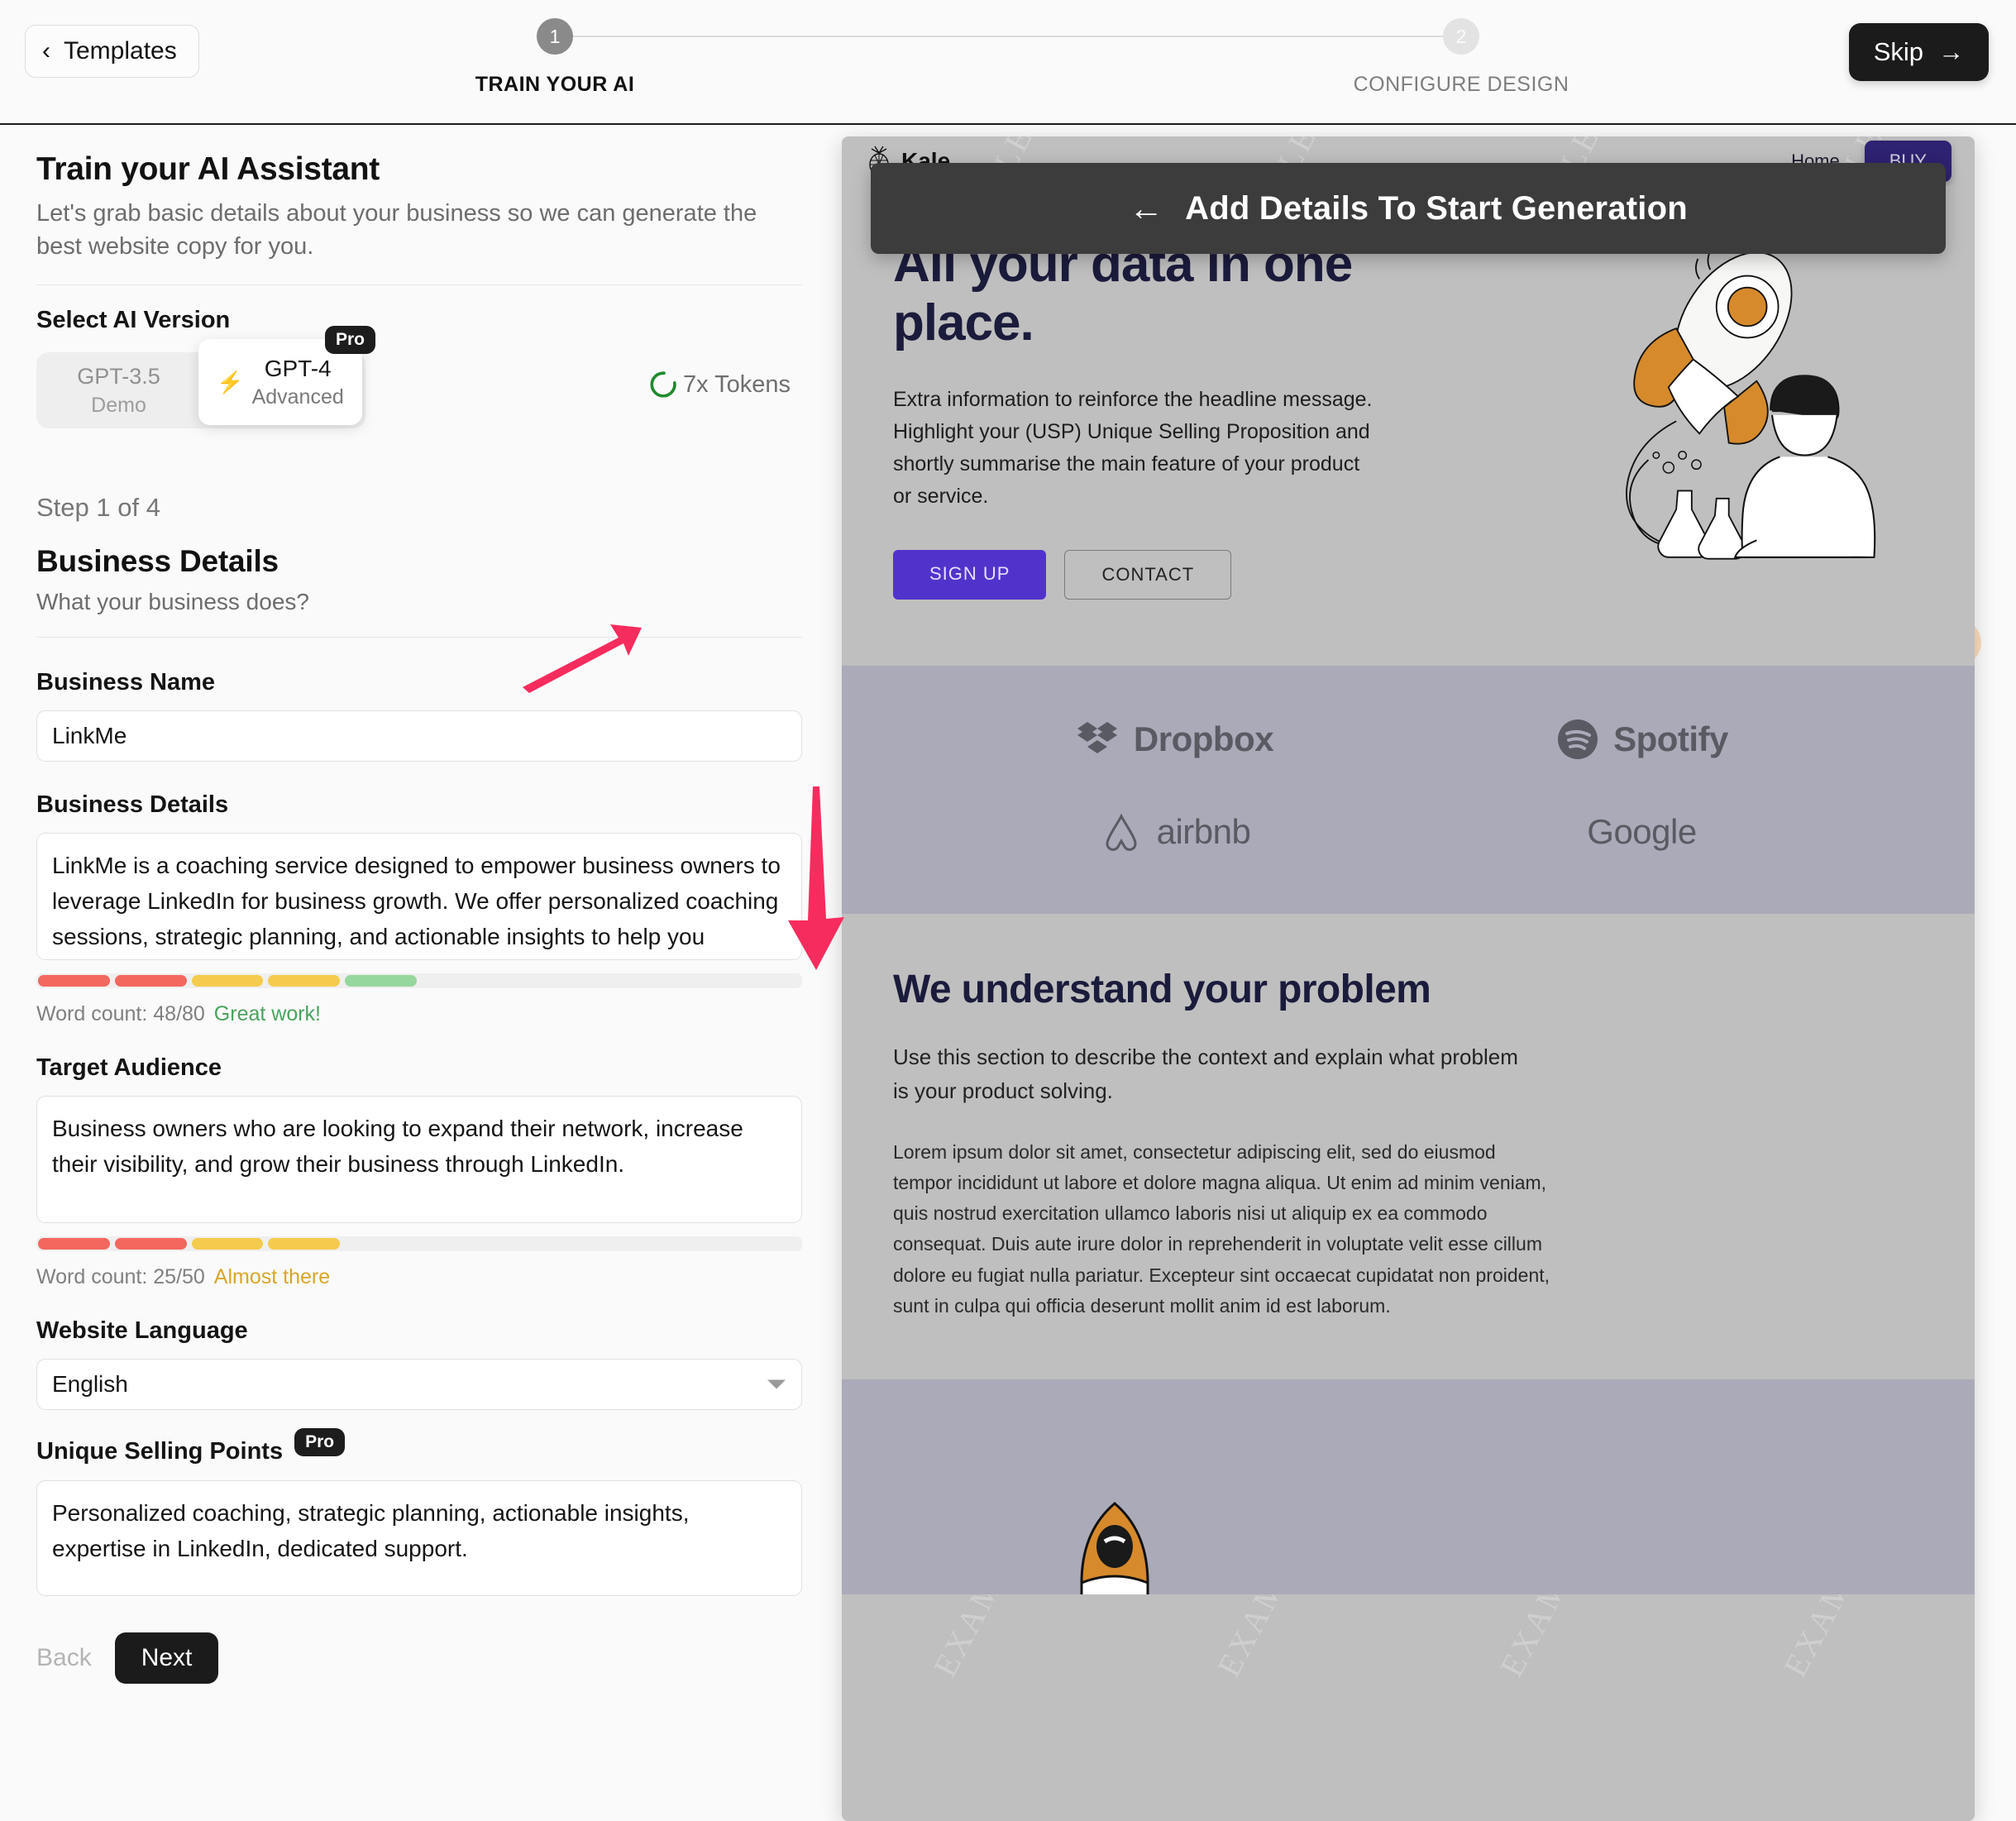 Image resolution: width=2016 pixels, height=1821 pixels. Describe the element at coordinates (1203, 739) in the screenshot. I see `dropbox-label: Dropbox` at that location.